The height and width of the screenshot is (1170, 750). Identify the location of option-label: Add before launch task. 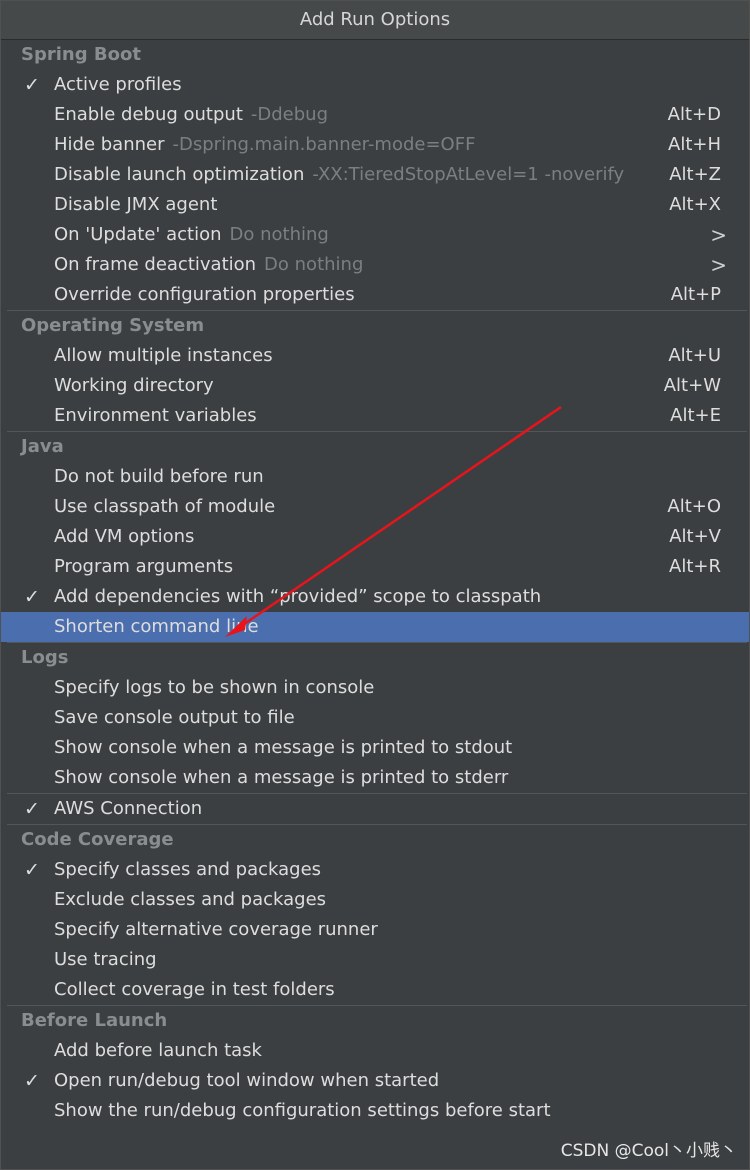
(158, 1050).